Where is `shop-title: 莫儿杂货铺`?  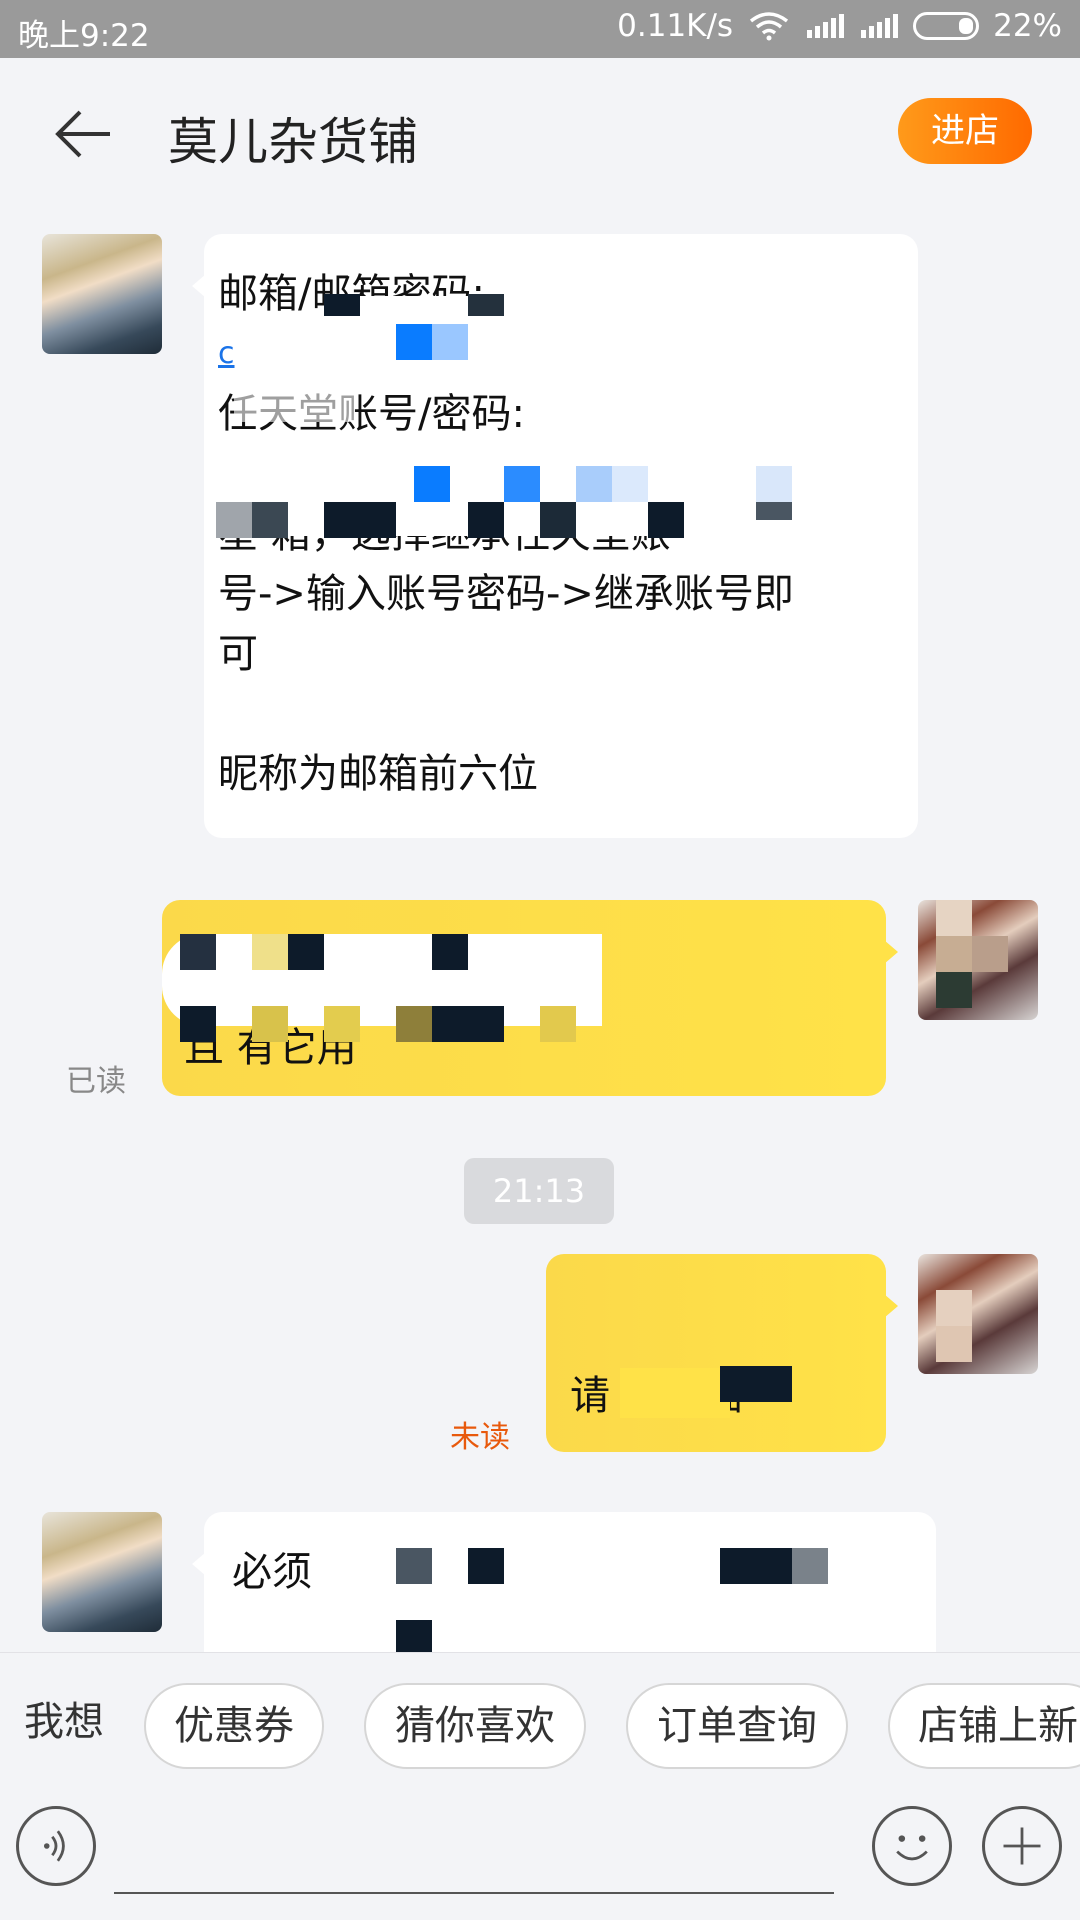
shop-title: 莫儿杂货铺 is located at coordinates (293, 142).